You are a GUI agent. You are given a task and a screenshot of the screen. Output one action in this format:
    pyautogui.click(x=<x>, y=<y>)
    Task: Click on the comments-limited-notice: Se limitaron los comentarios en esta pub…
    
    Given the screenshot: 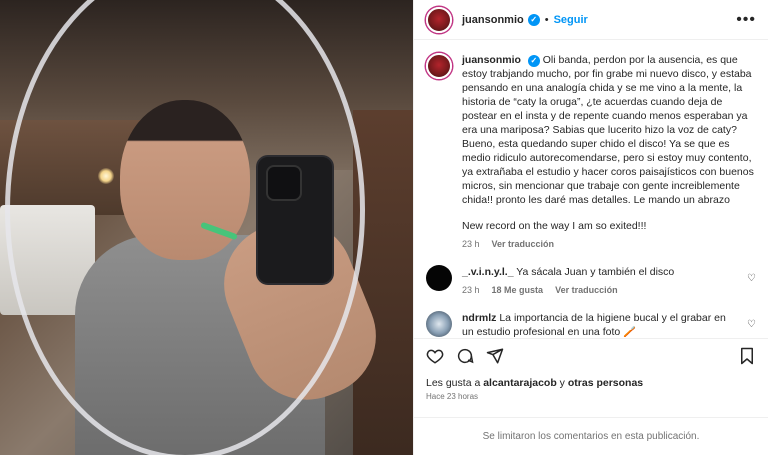 What is the action you would take?
    pyautogui.click(x=591, y=436)
    